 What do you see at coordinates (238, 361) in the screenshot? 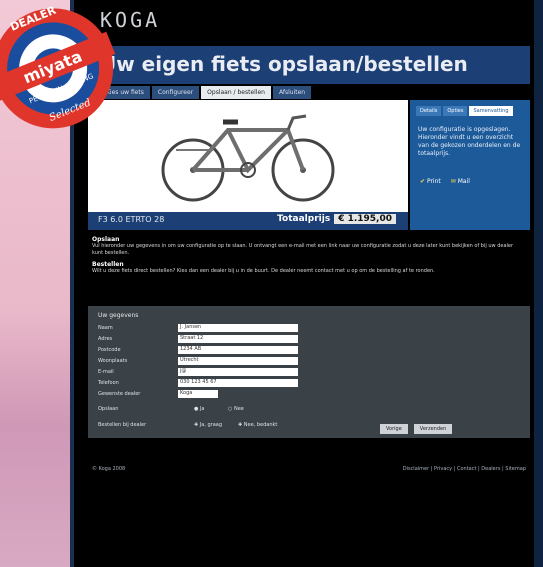
I see `city-input: Utrecht` at bounding box center [238, 361].